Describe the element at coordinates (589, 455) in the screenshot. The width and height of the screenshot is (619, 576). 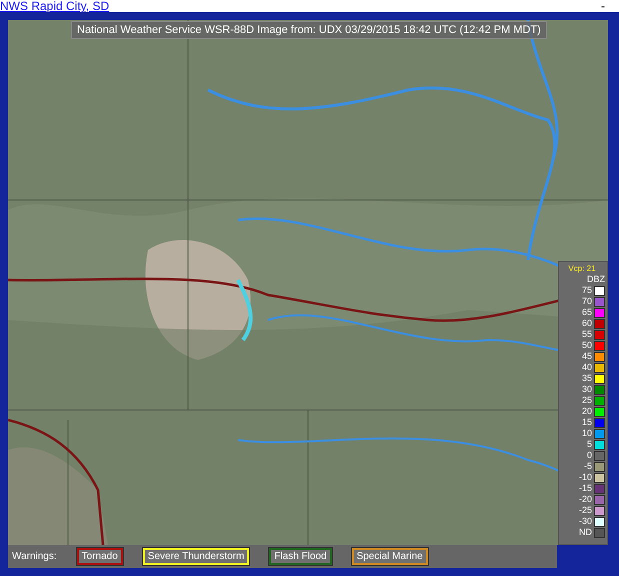
I see `level-label: 0` at that location.